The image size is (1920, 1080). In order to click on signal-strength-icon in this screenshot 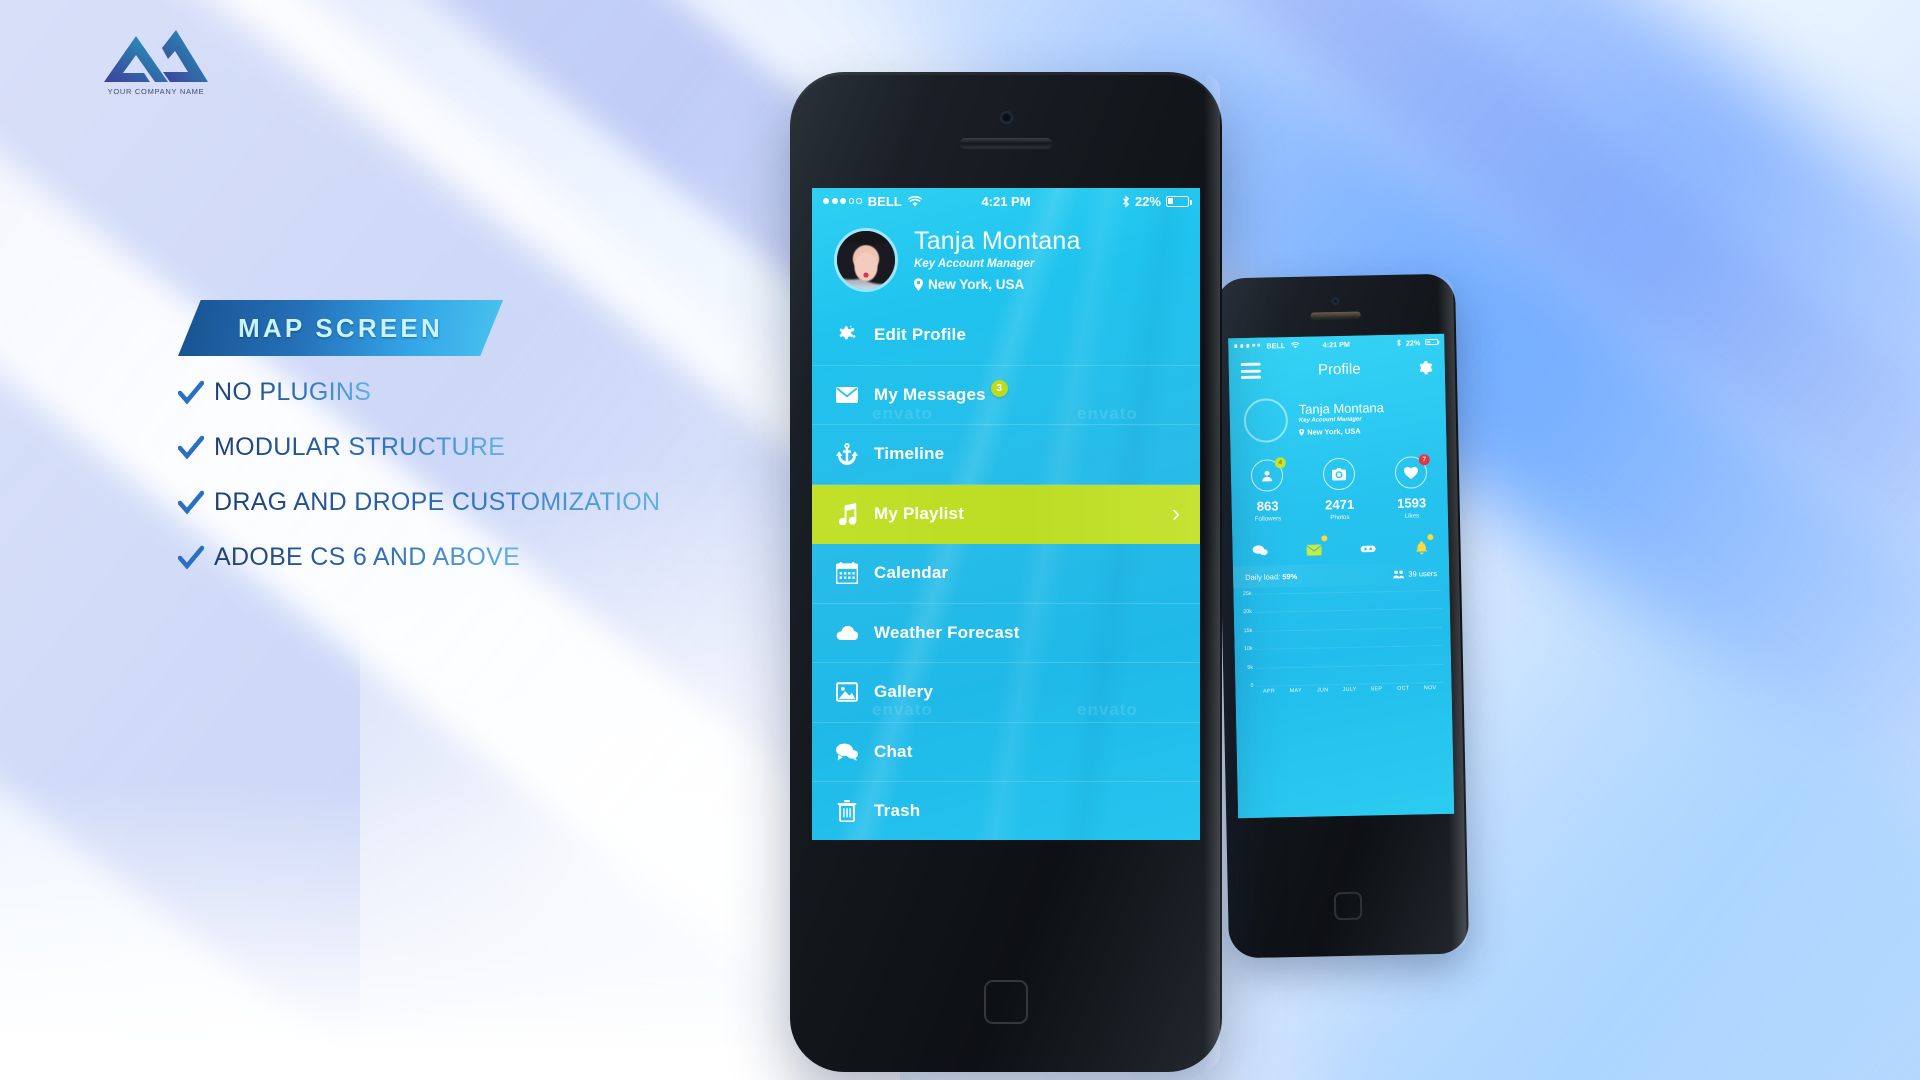, I will do `click(1247, 346)`.